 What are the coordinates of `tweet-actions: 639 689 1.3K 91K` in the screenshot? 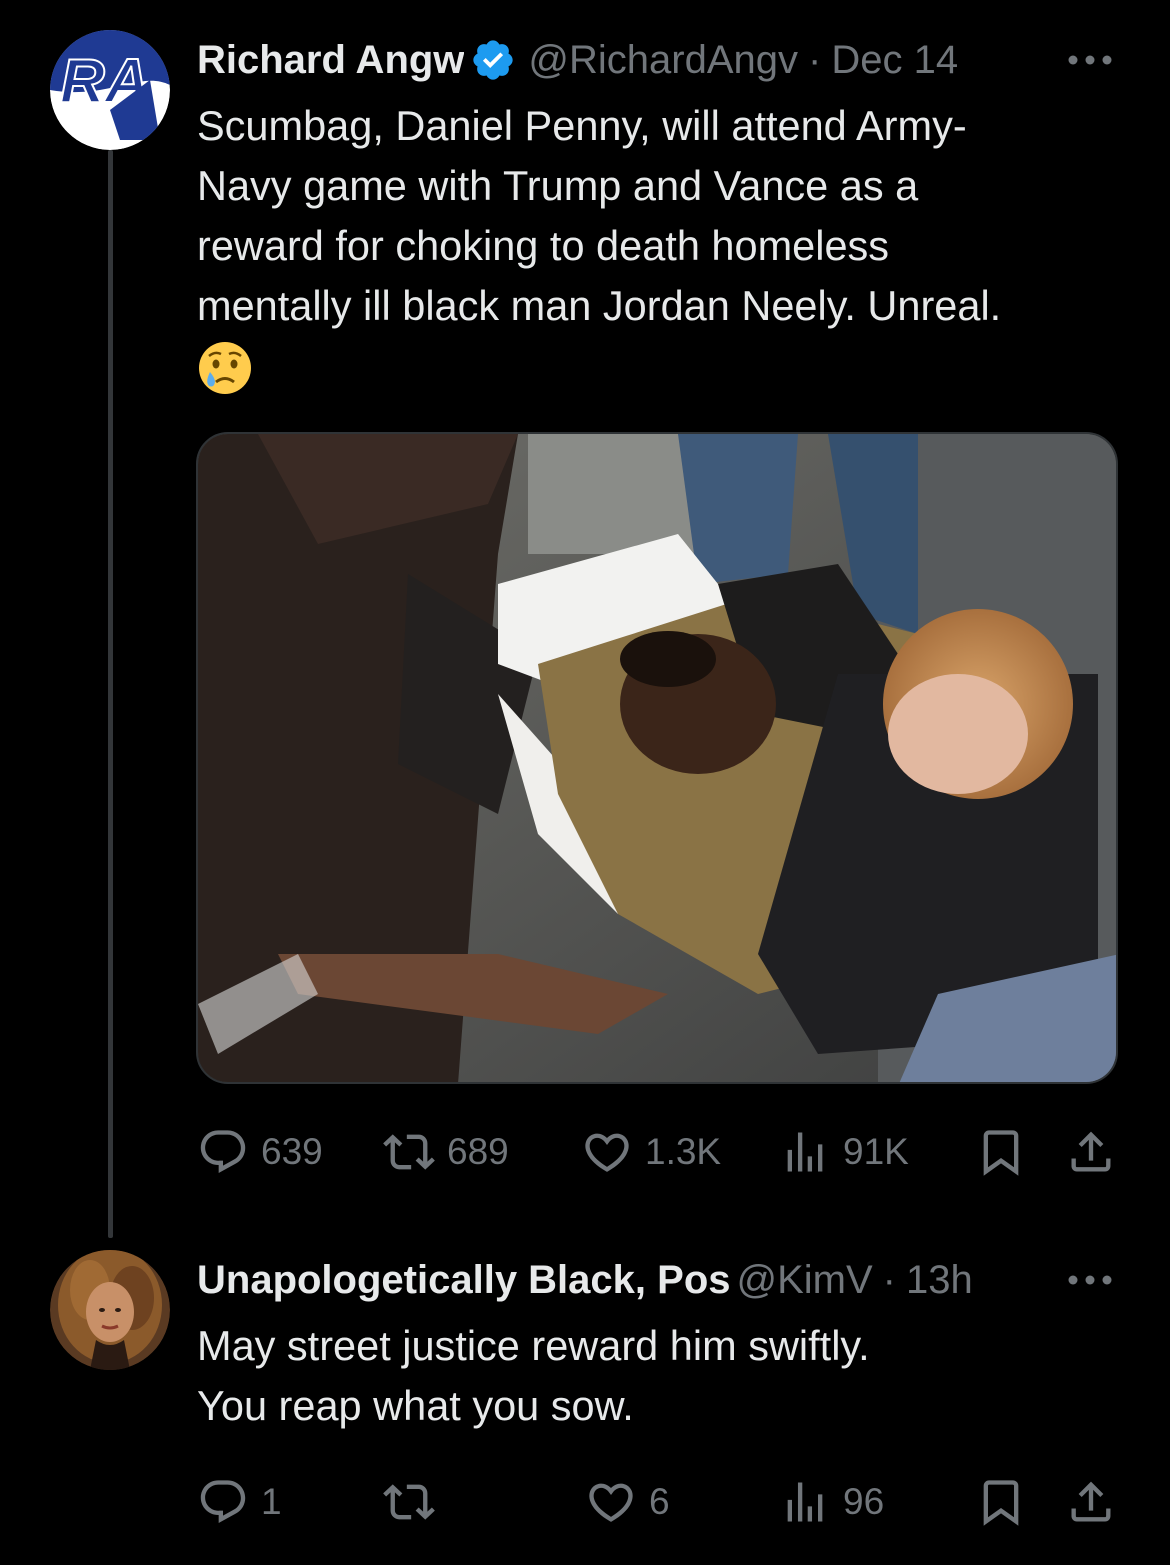 It's located at (657, 1152).